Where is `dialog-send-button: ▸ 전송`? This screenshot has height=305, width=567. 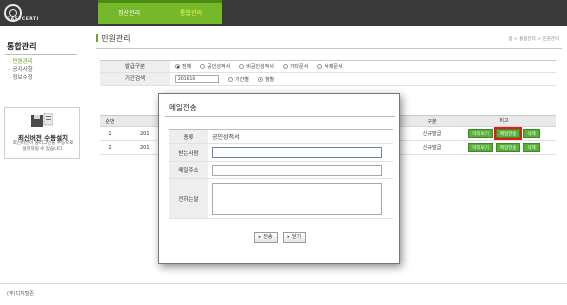
dialog-send-button: ▸ 전송 is located at coordinates (265, 237).